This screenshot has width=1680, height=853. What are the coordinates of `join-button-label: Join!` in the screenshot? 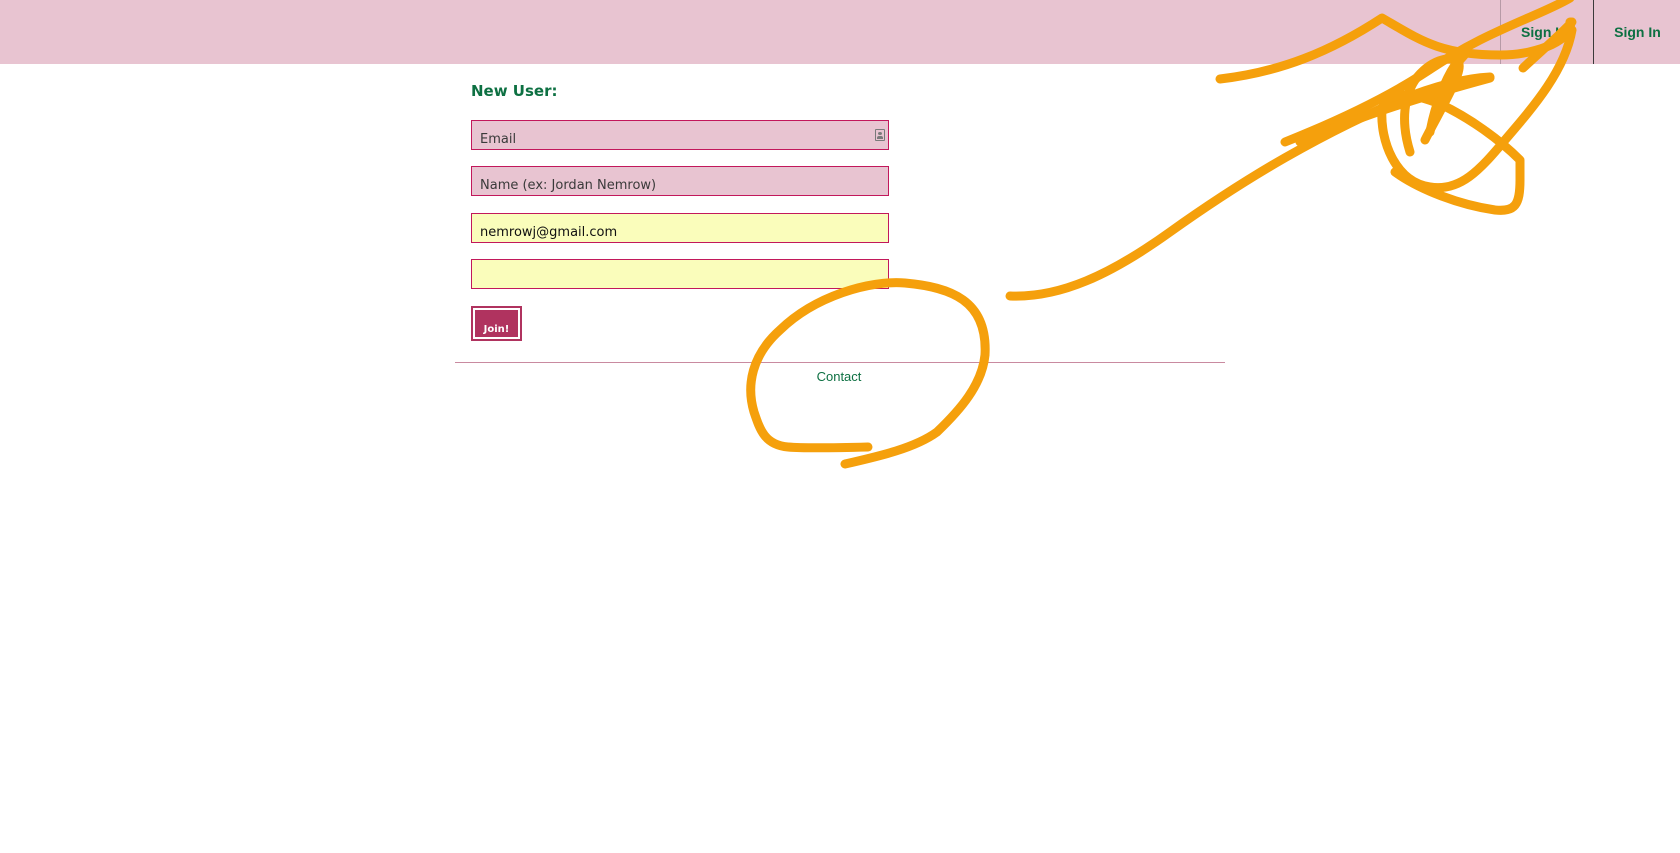 It's located at (496, 323).